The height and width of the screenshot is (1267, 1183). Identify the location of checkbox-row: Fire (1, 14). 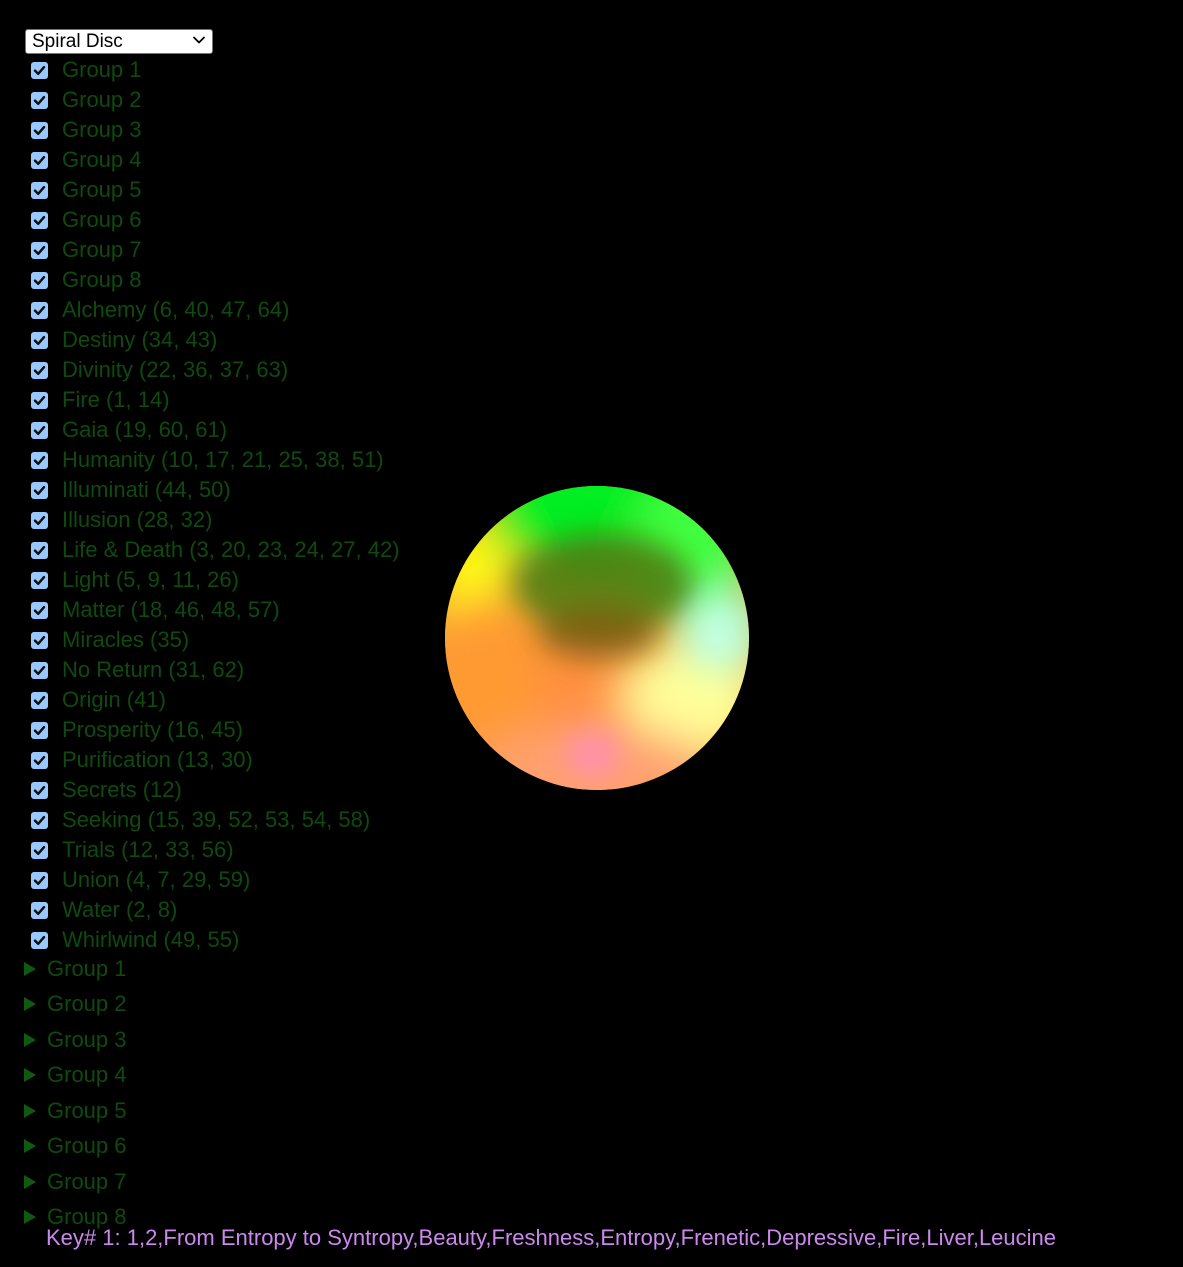
(215, 400).